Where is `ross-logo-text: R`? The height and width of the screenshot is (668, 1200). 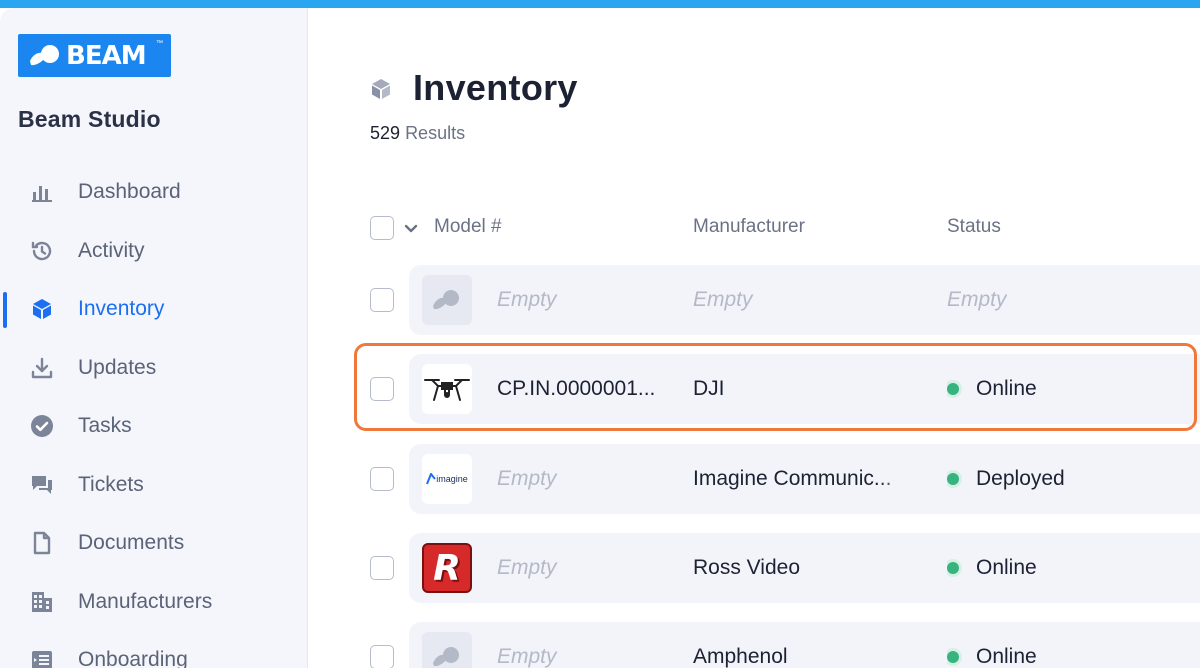 ross-logo-text: R is located at coordinates (447, 568).